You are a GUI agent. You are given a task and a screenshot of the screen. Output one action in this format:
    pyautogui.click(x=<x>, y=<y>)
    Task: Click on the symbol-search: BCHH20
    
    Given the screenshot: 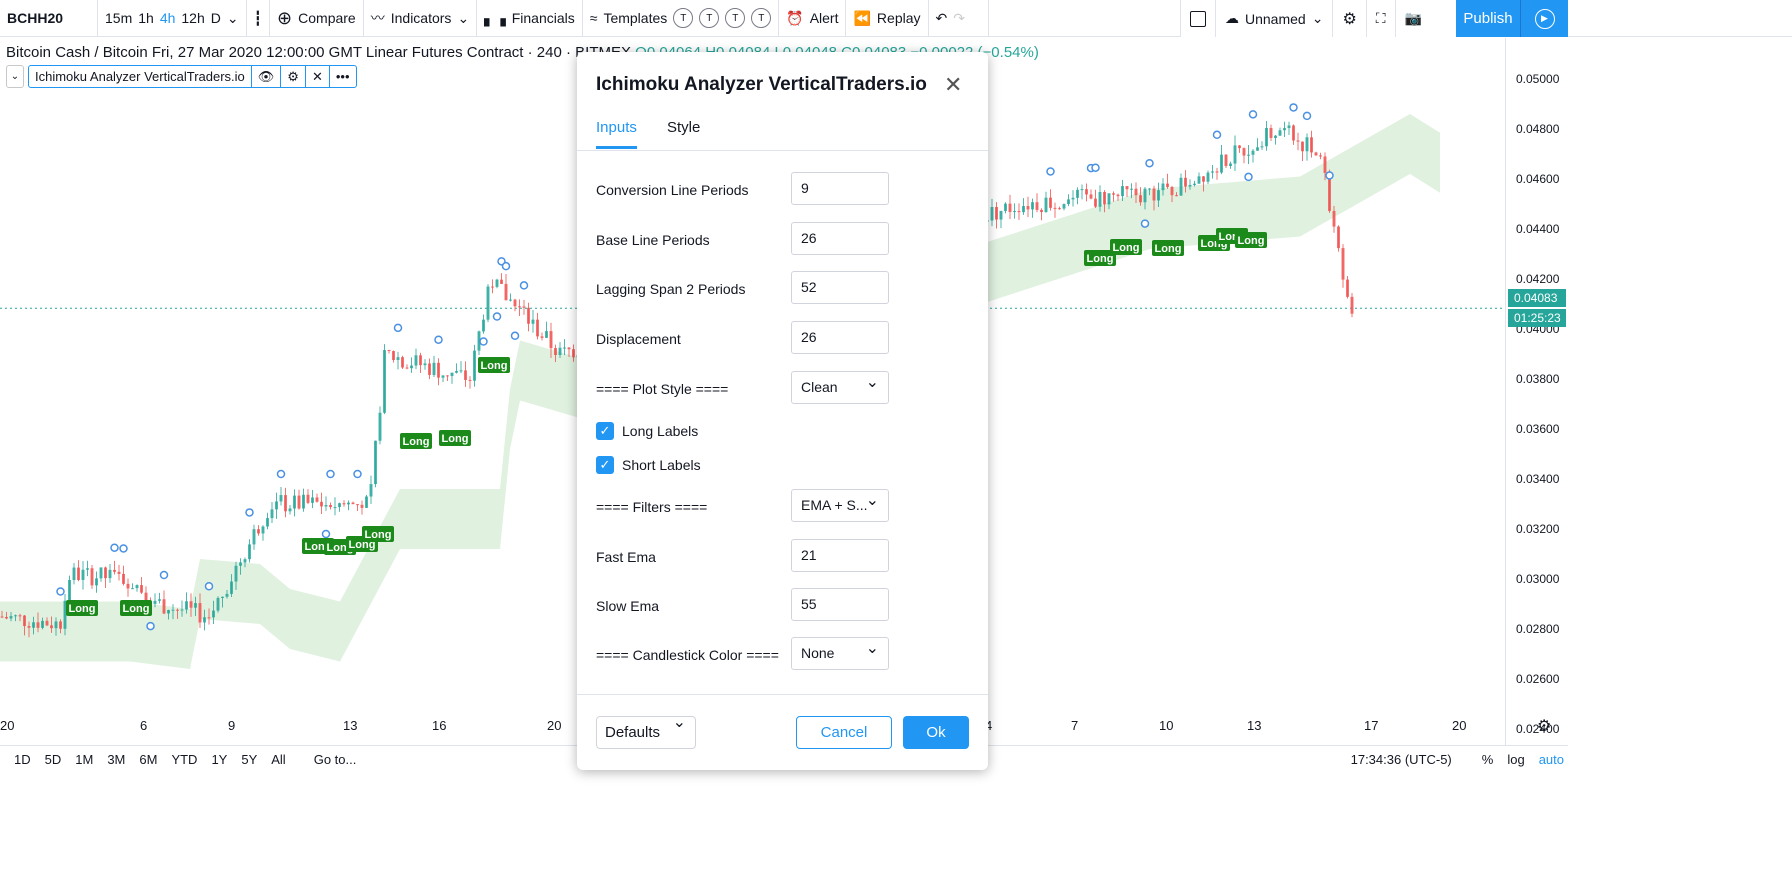 What is the action you would take?
    pyautogui.click(x=49, y=18)
    